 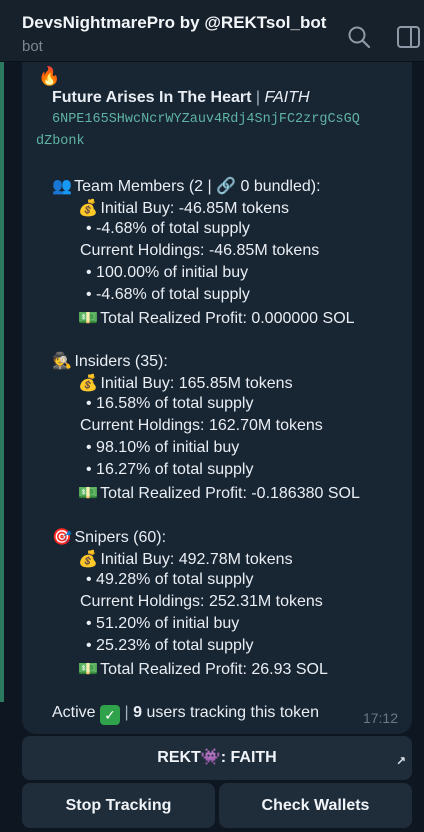 What do you see at coordinates (110, 715) in the screenshot?
I see `check-mark-icon: ✓` at bounding box center [110, 715].